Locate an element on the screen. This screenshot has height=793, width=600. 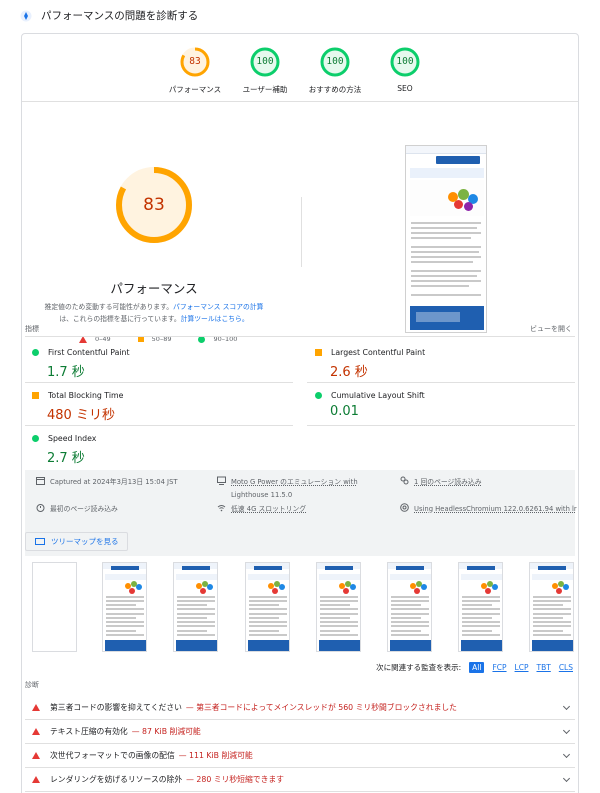
diagnostic-title: テキスト圧縮の有効化 is located at coordinates (89, 731).